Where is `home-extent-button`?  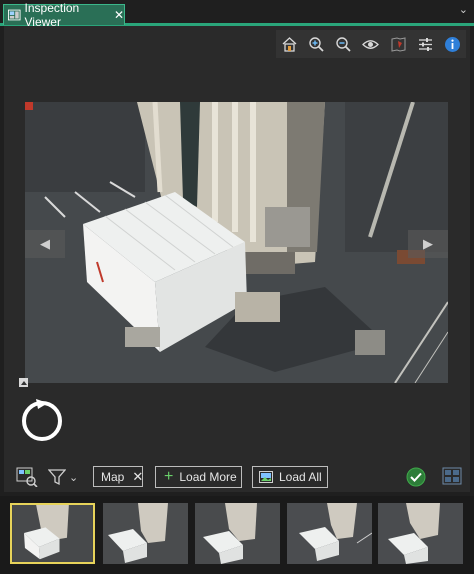
home-extent-button is located at coordinates (290, 44).